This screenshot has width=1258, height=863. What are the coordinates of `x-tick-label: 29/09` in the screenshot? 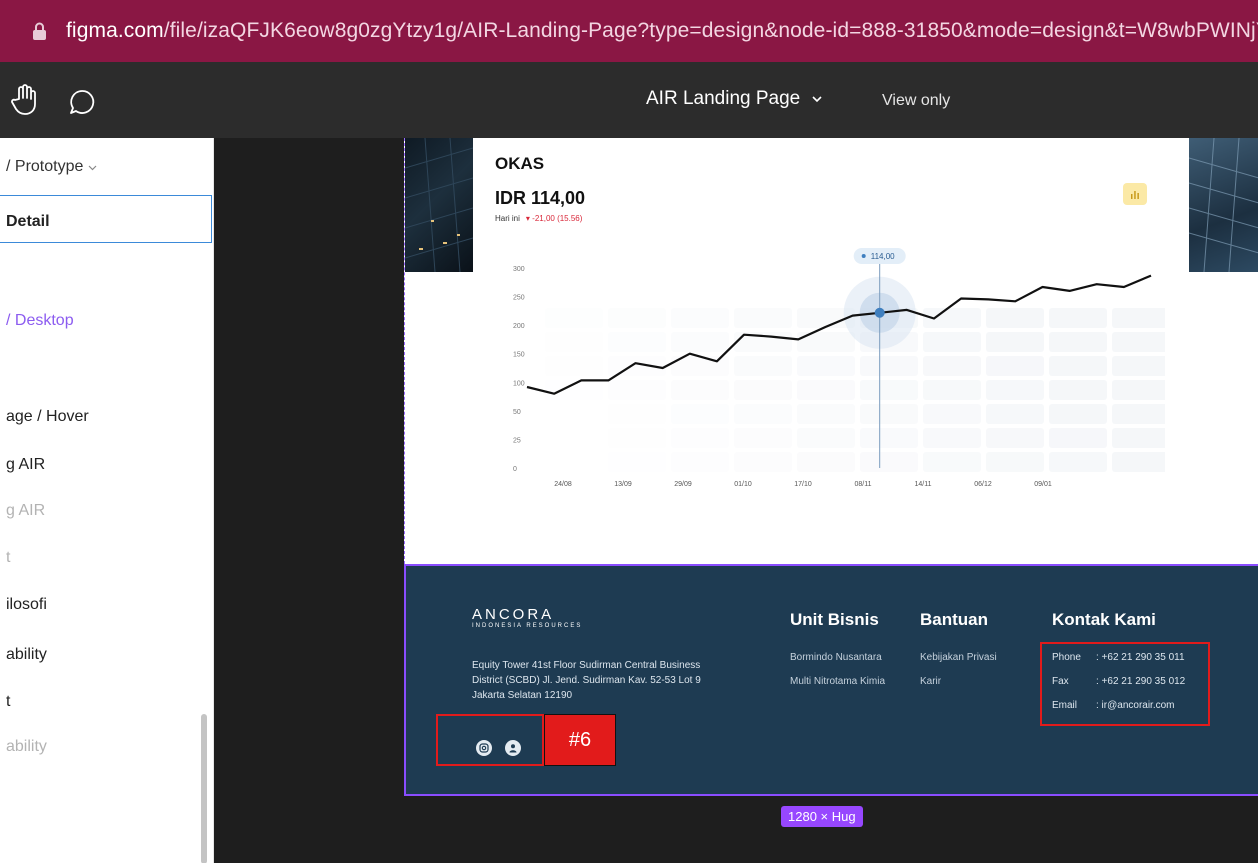 It's located at (683, 484).